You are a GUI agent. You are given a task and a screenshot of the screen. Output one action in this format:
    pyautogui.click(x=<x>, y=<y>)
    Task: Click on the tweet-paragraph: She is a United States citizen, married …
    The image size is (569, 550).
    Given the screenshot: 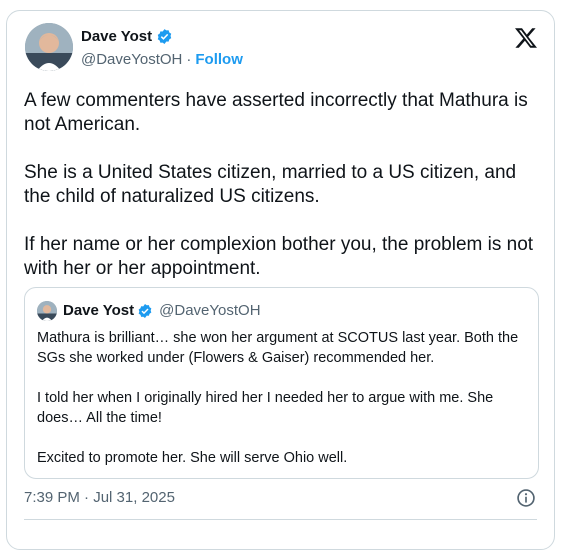 What is the action you would take?
    pyautogui.click(x=270, y=184)
    